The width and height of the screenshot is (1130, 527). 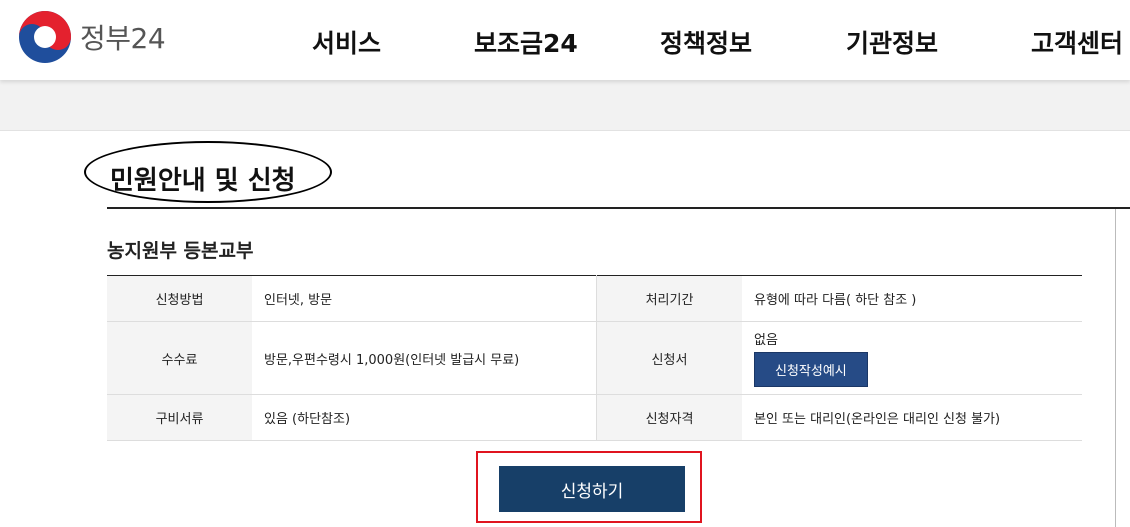 I want to click on table-row: 신청방법 인터넷, 방문 처리기간 유형에 따라 다름( 하단 참조 ), so click(x=594, y=298).